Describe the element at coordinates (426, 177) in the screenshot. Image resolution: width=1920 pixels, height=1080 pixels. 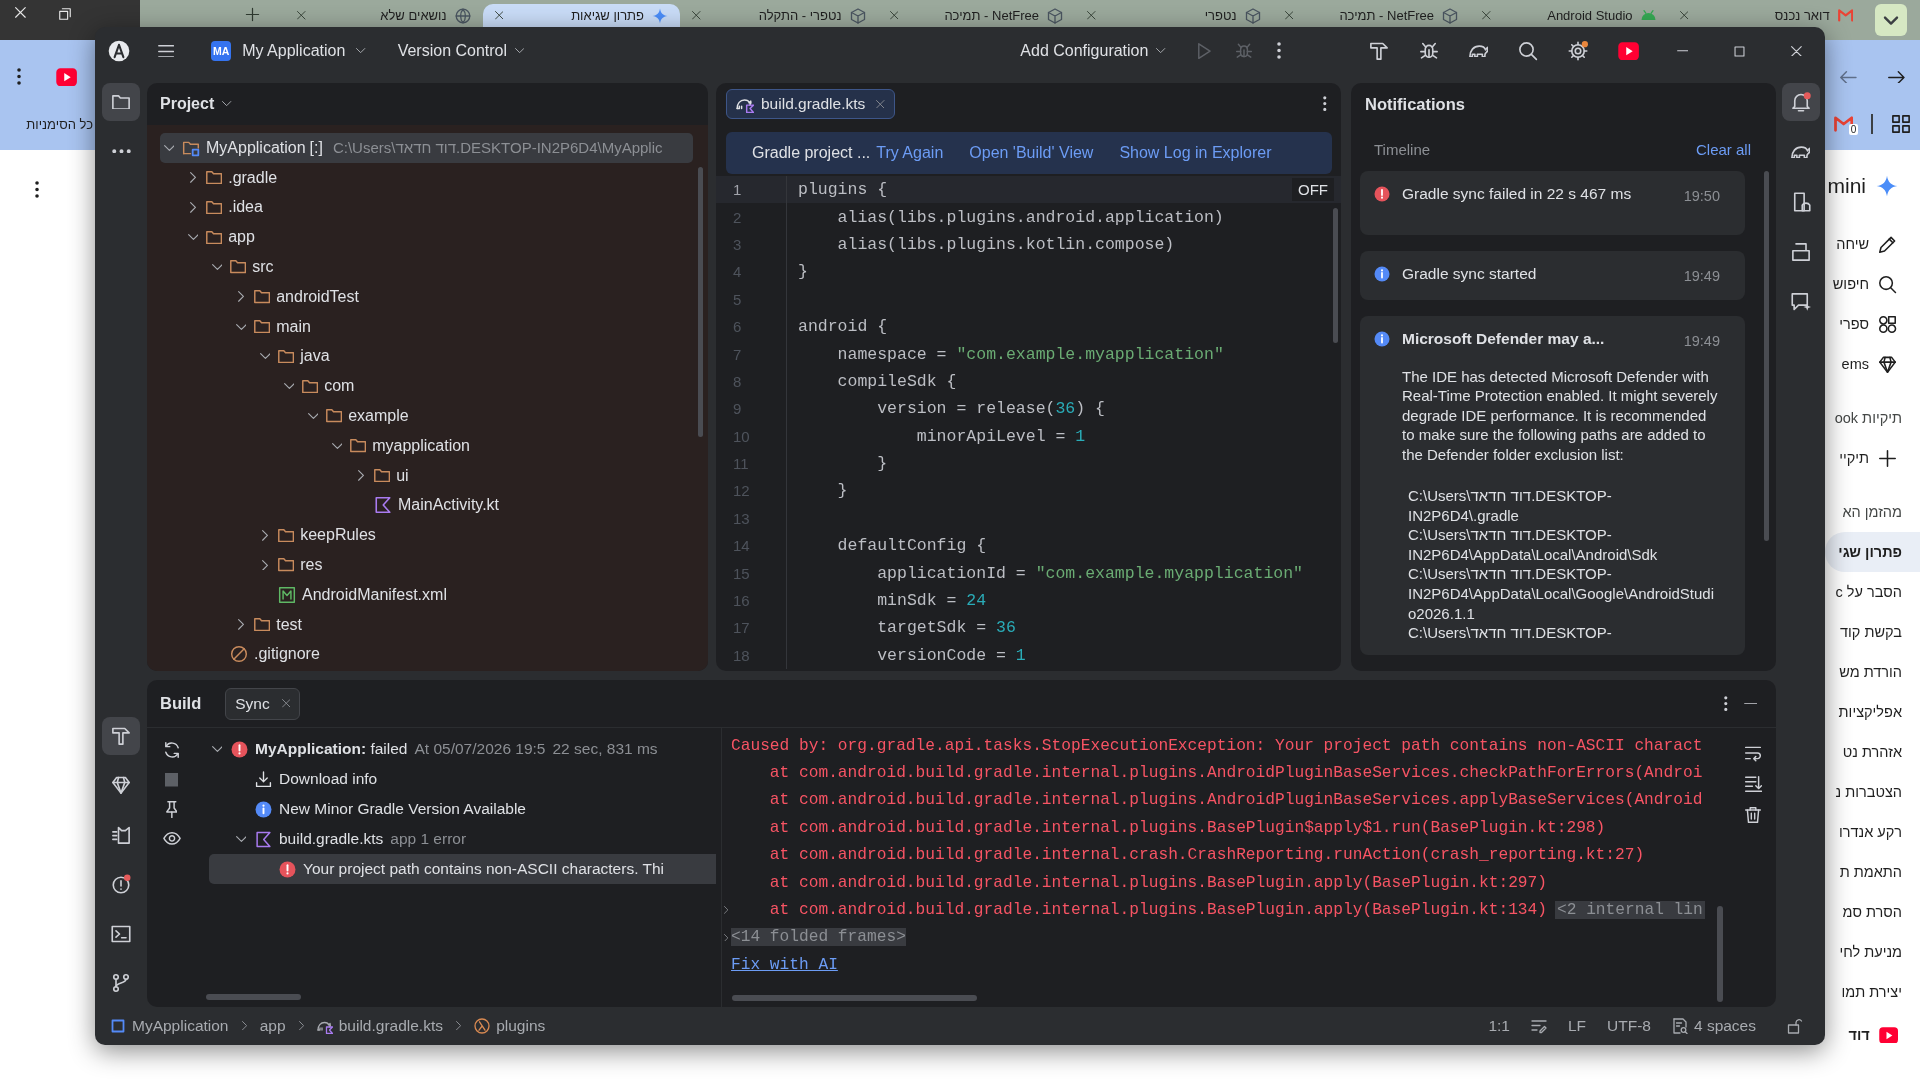
I see `tree-item: .gradle` at that location.